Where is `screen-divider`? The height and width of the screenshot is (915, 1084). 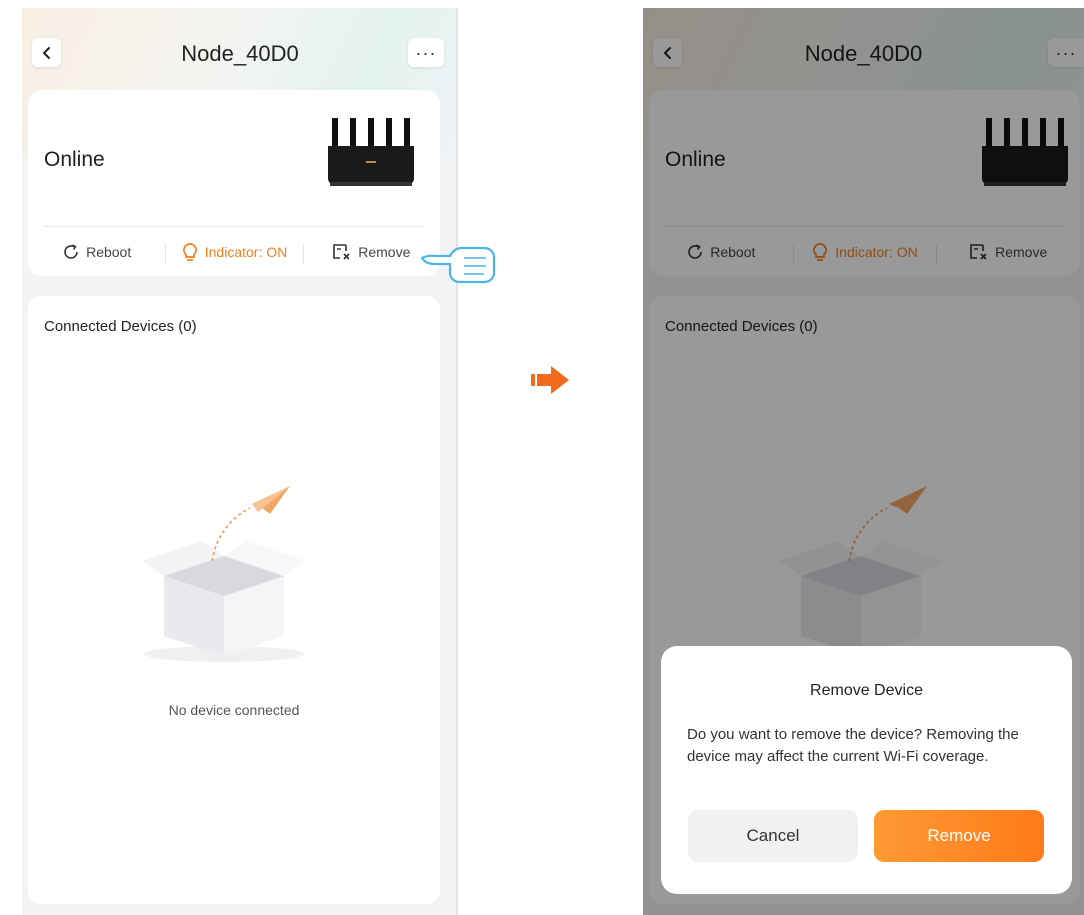
screen-divider is located at coordinates (457, 461).